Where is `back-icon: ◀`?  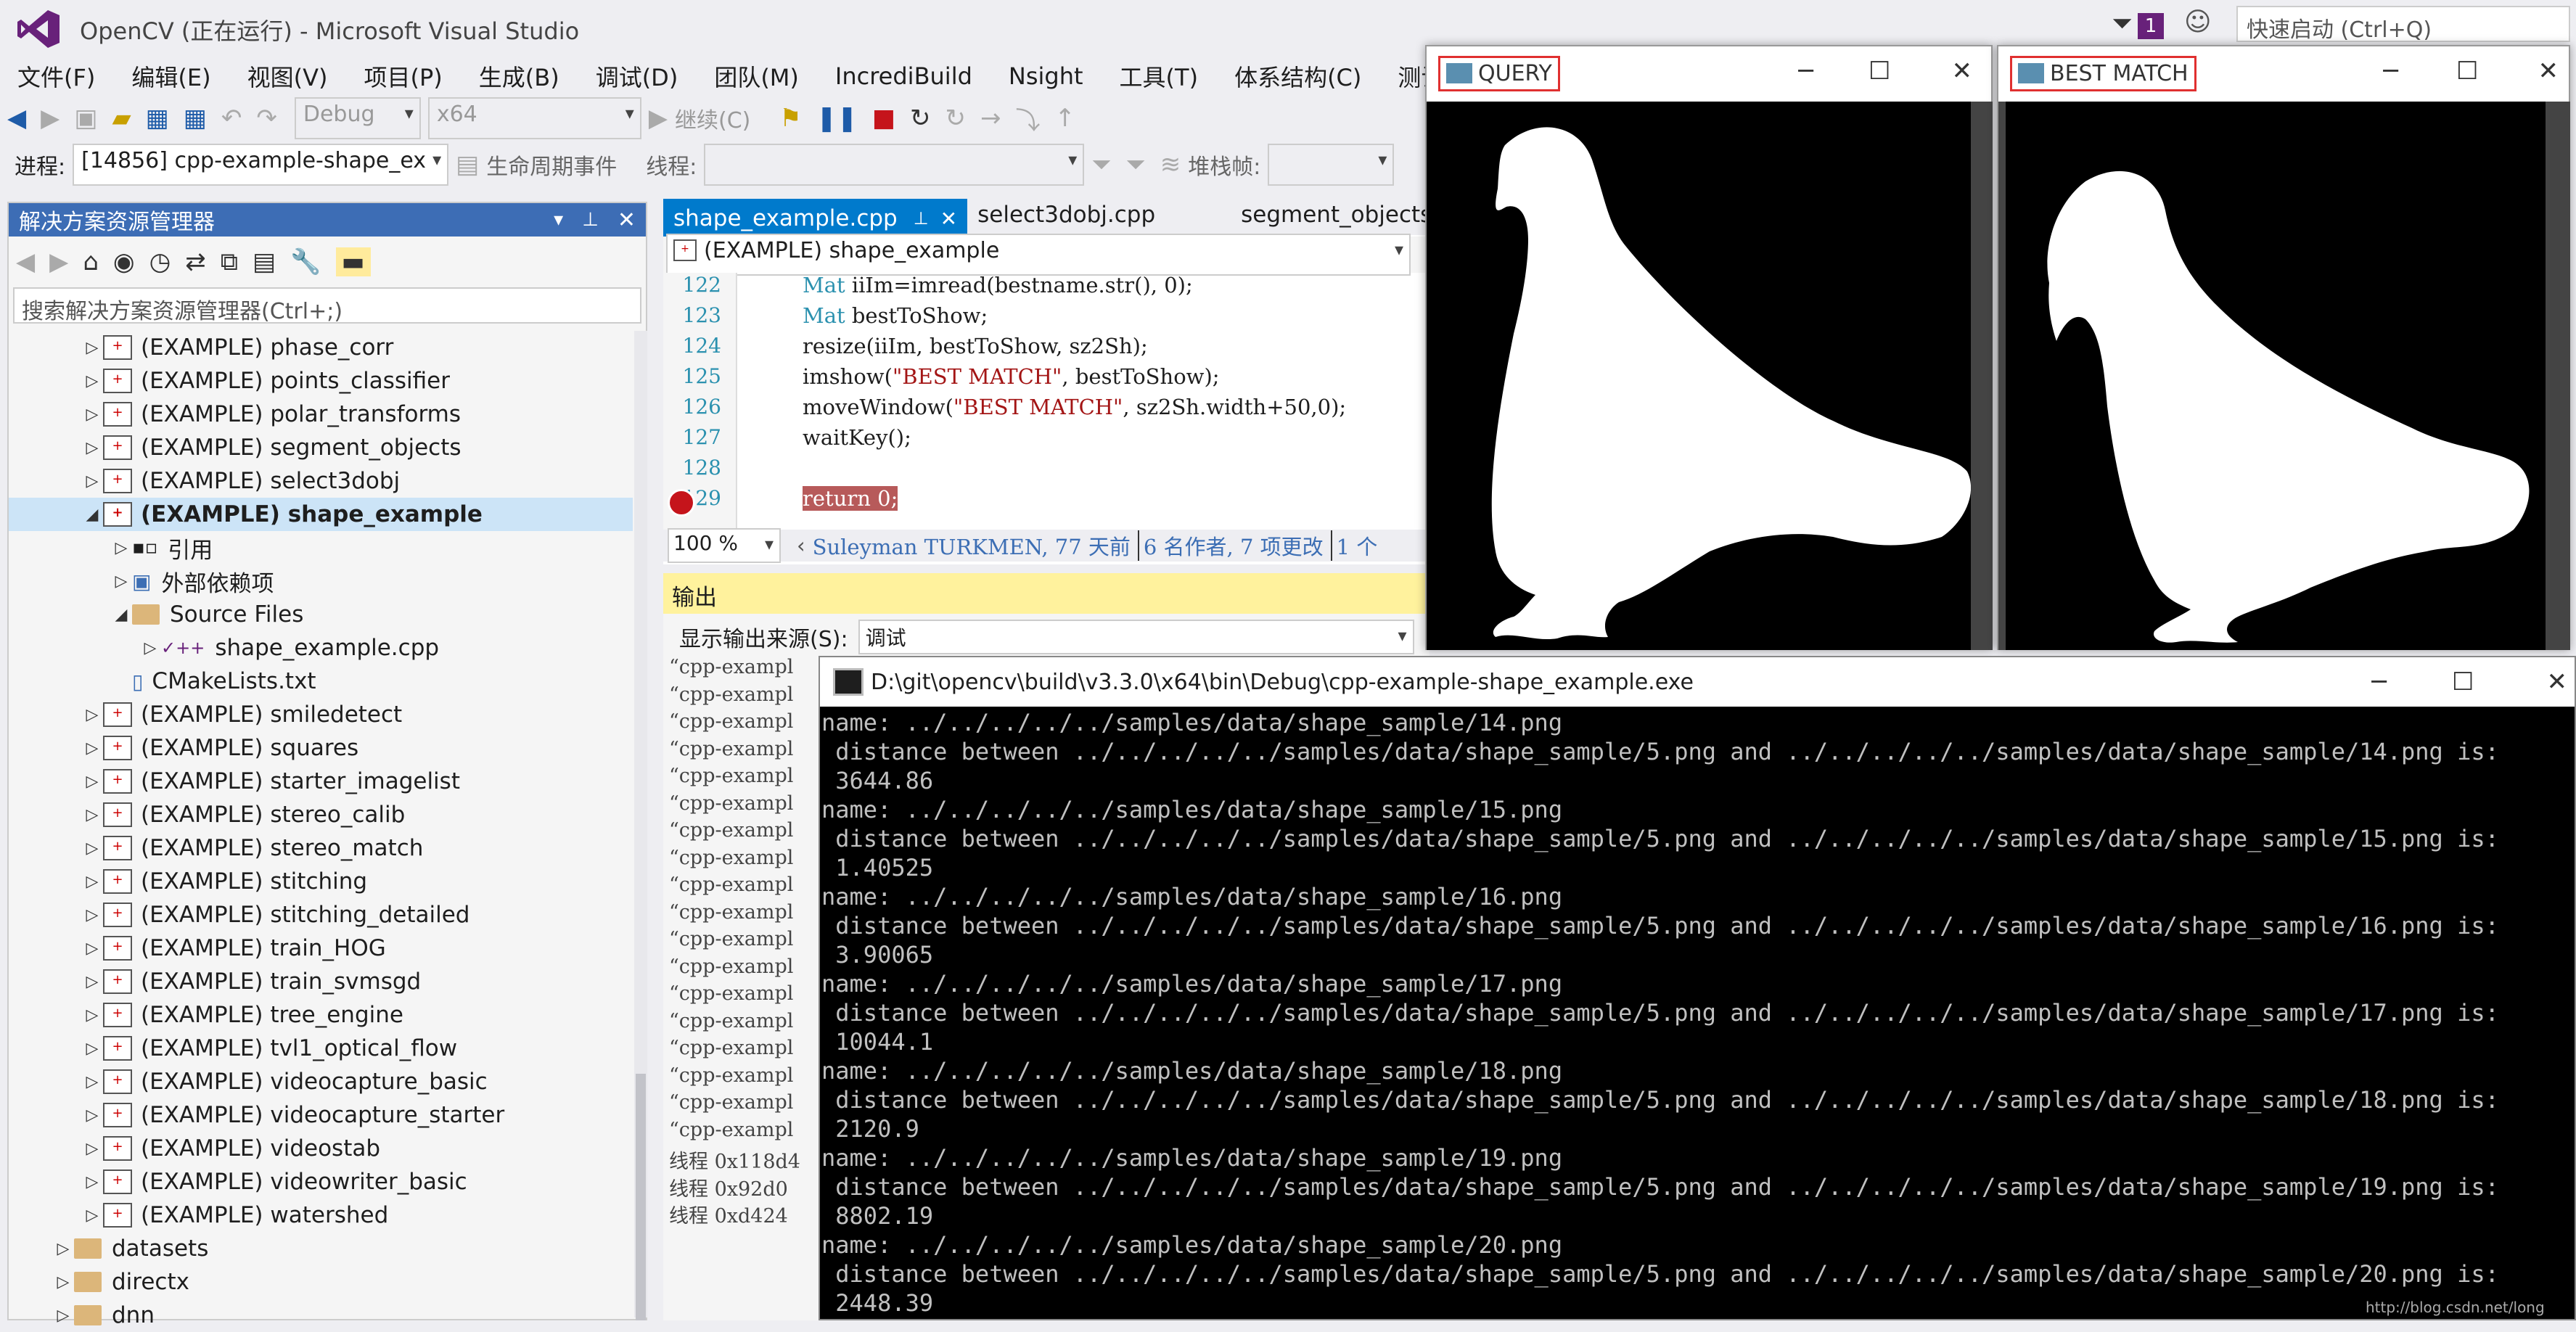
back-icon: ◀ is located at coordinates (16, 118).